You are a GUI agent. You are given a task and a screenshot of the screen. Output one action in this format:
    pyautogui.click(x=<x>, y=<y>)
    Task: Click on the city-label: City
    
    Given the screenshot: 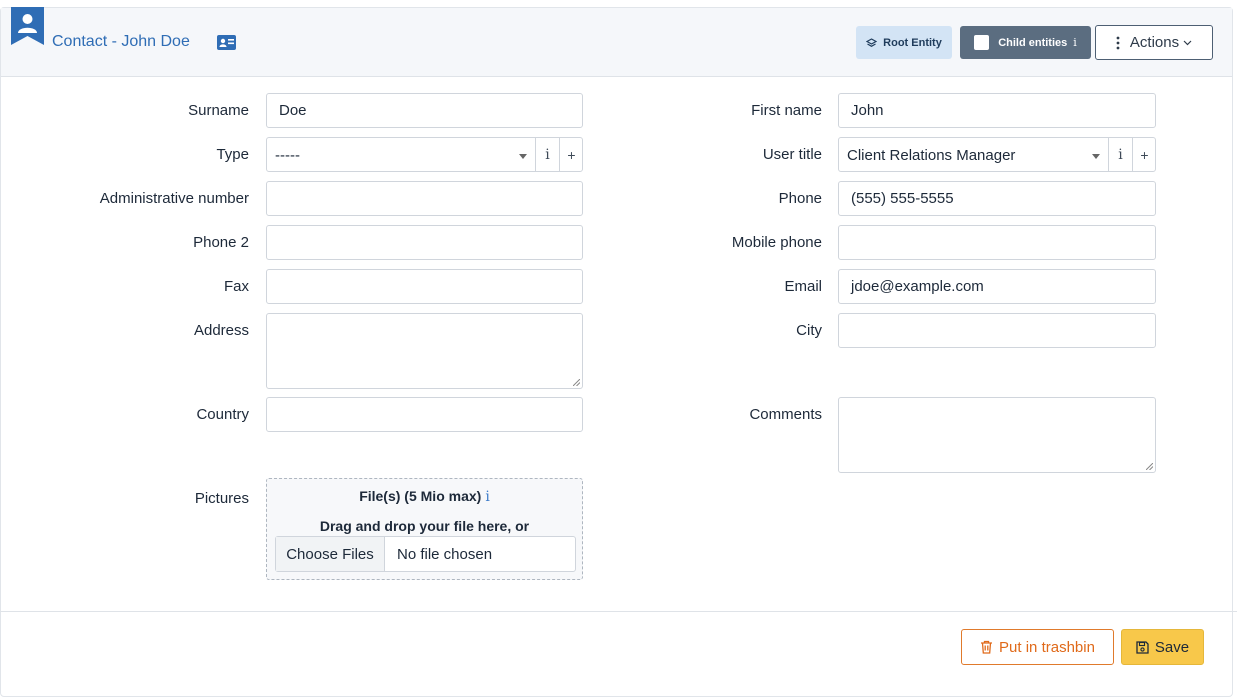 What is the action you would take?
    pyautogui.click(x=809, y=330)
    